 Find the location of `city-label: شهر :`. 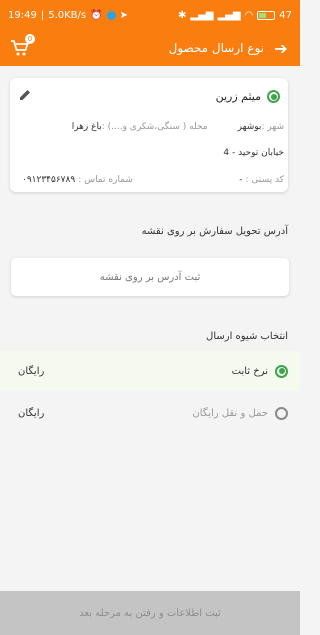

city-label: شهر : is located at coordinates (272, 127).